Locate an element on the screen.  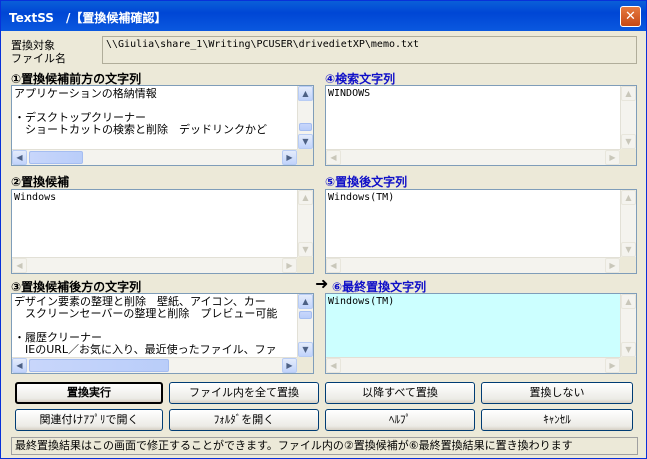
candidate-hscroll: ◀ ▶ is located at coordinates (154, 265).